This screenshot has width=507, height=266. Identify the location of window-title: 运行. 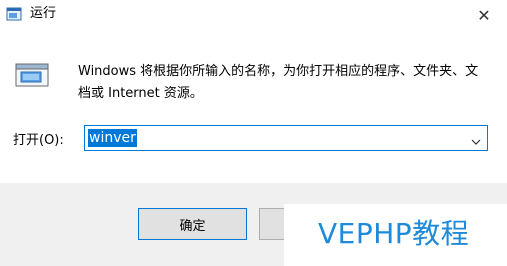
(43, 13).